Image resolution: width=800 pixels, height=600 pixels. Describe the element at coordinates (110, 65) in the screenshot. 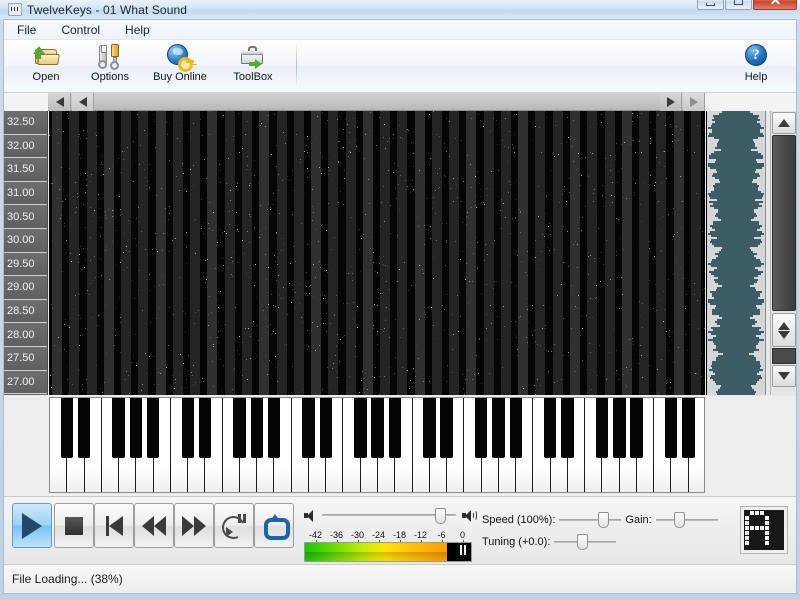

I see `options-button: Options` at that location.